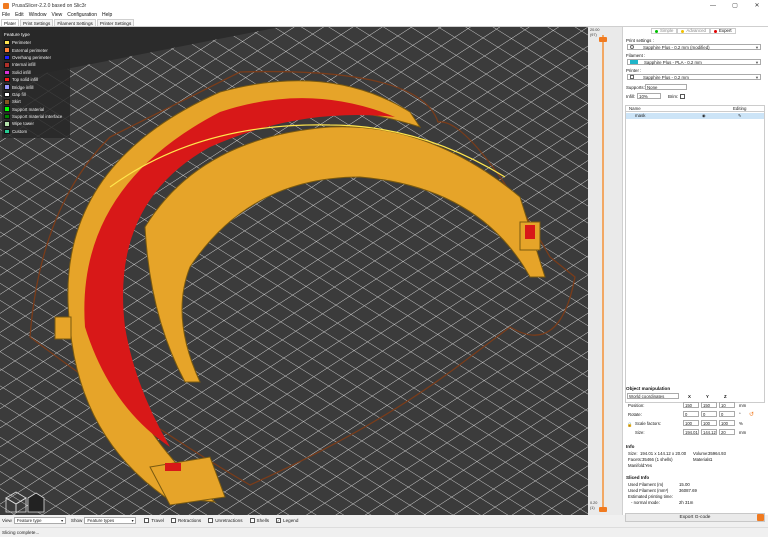  Describe the element at coordinates (709, 432) in the screenshot. I see `size-y-input: 144.12` at that location.